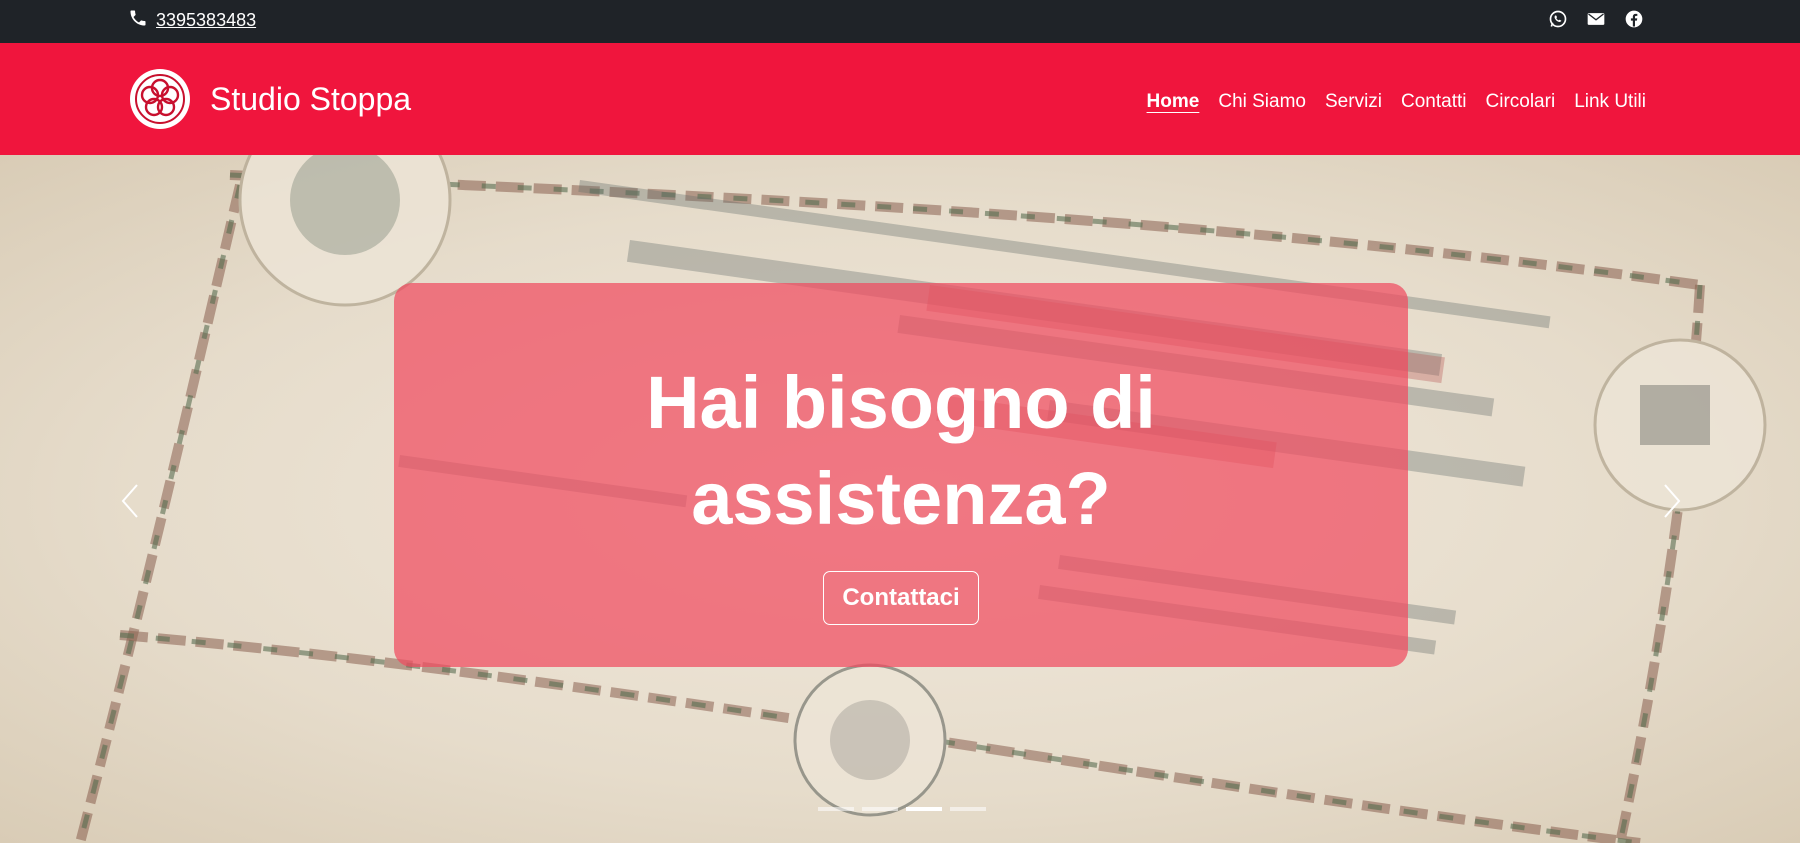 The height and width of the screenshot is (843, 1800). Describe the element at coordinates (138, 20) in the screenshot. I see `phone-icon` at that location.